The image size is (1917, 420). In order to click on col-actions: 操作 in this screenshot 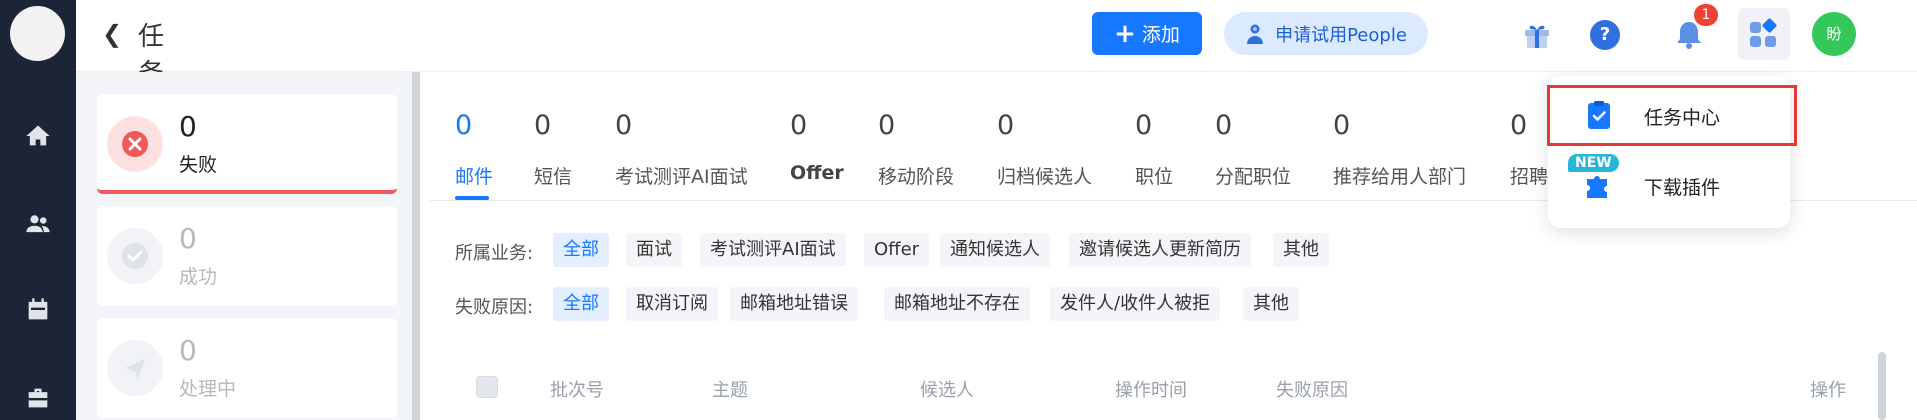, I will do `click(1828, 389)`.